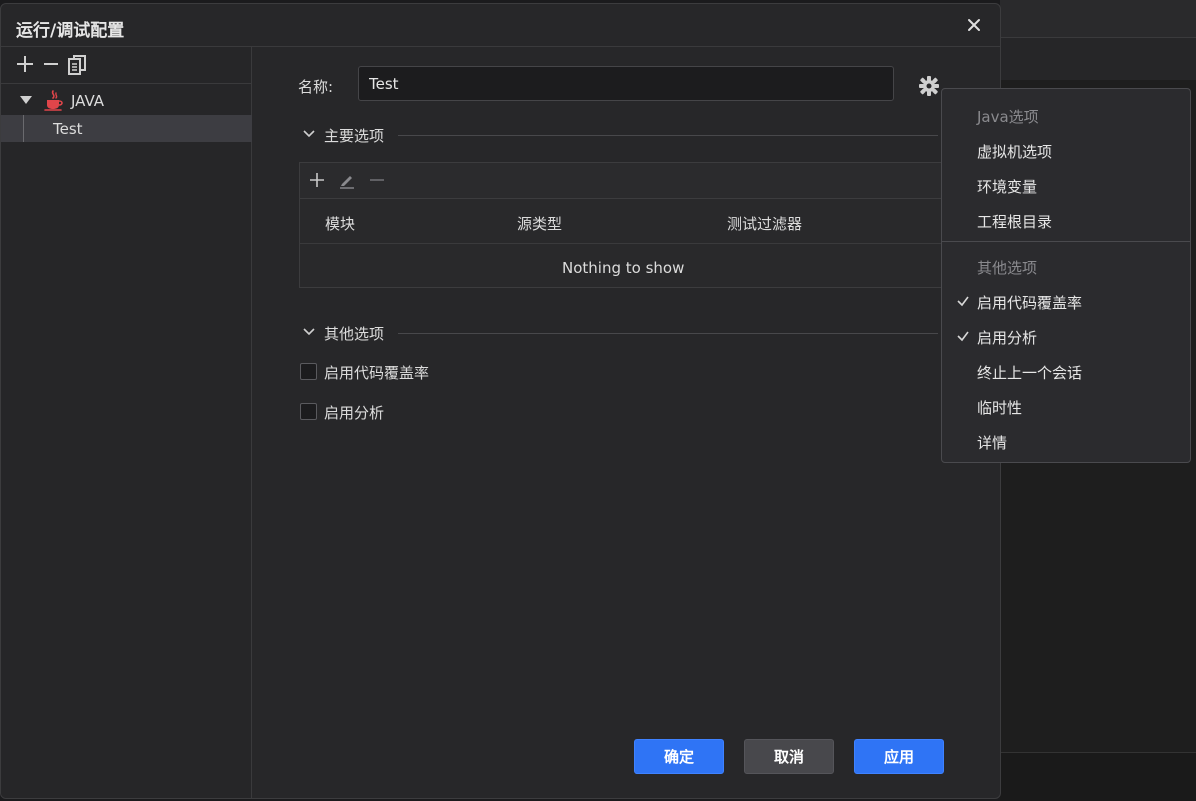 The width and height of the screenshot is (1196, 801). What do you see at coordinates (899, 756) in the screenshot?
I see `apply-button: 应用` at bounding box center [899, 756].